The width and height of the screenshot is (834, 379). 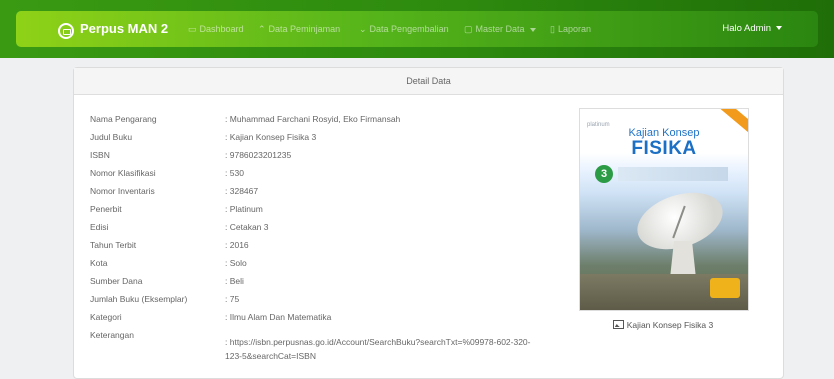 I want to click on monitor-icon: ▭, so click(x=192, y=29).